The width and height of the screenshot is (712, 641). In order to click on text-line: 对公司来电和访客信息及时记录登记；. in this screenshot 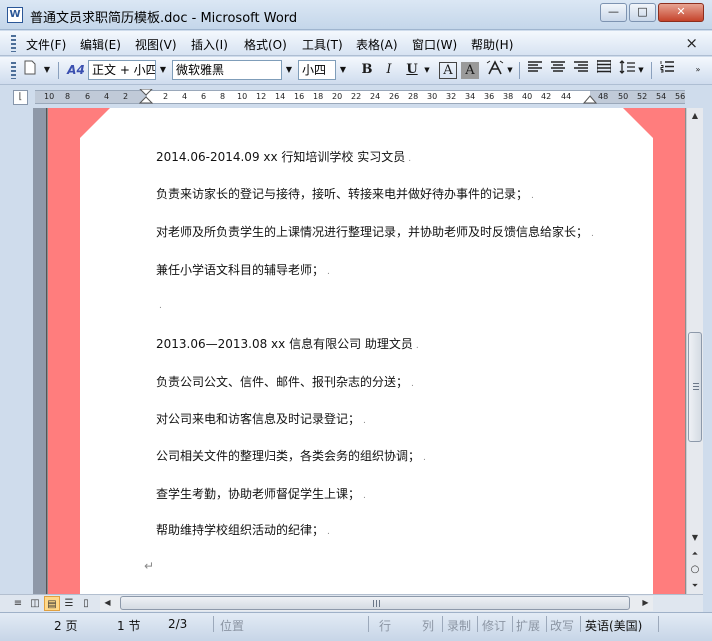, I will do `click(261, 418)`.